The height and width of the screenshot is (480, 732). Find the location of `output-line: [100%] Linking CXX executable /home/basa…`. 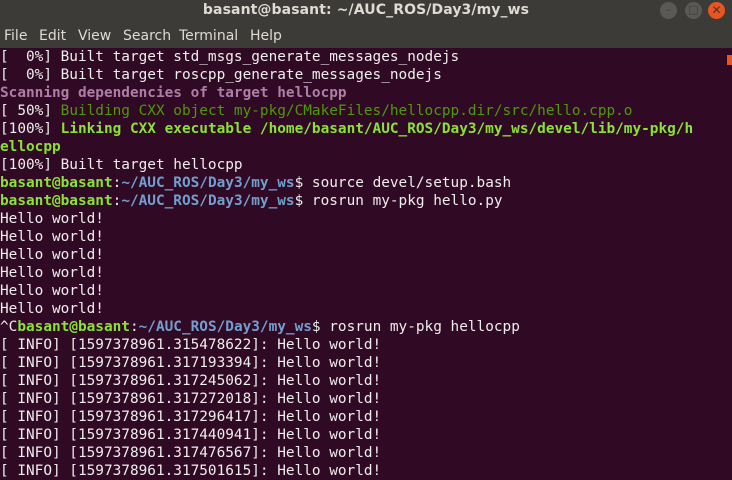

output-line: [100%] Linking CXX executable /home/basa… is located at coordinates (362, 129).